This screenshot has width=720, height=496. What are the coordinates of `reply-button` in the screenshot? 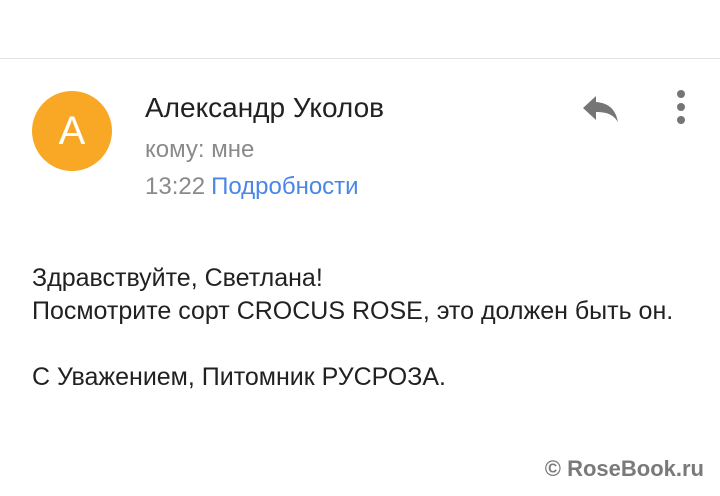 It's located at (600, 108).